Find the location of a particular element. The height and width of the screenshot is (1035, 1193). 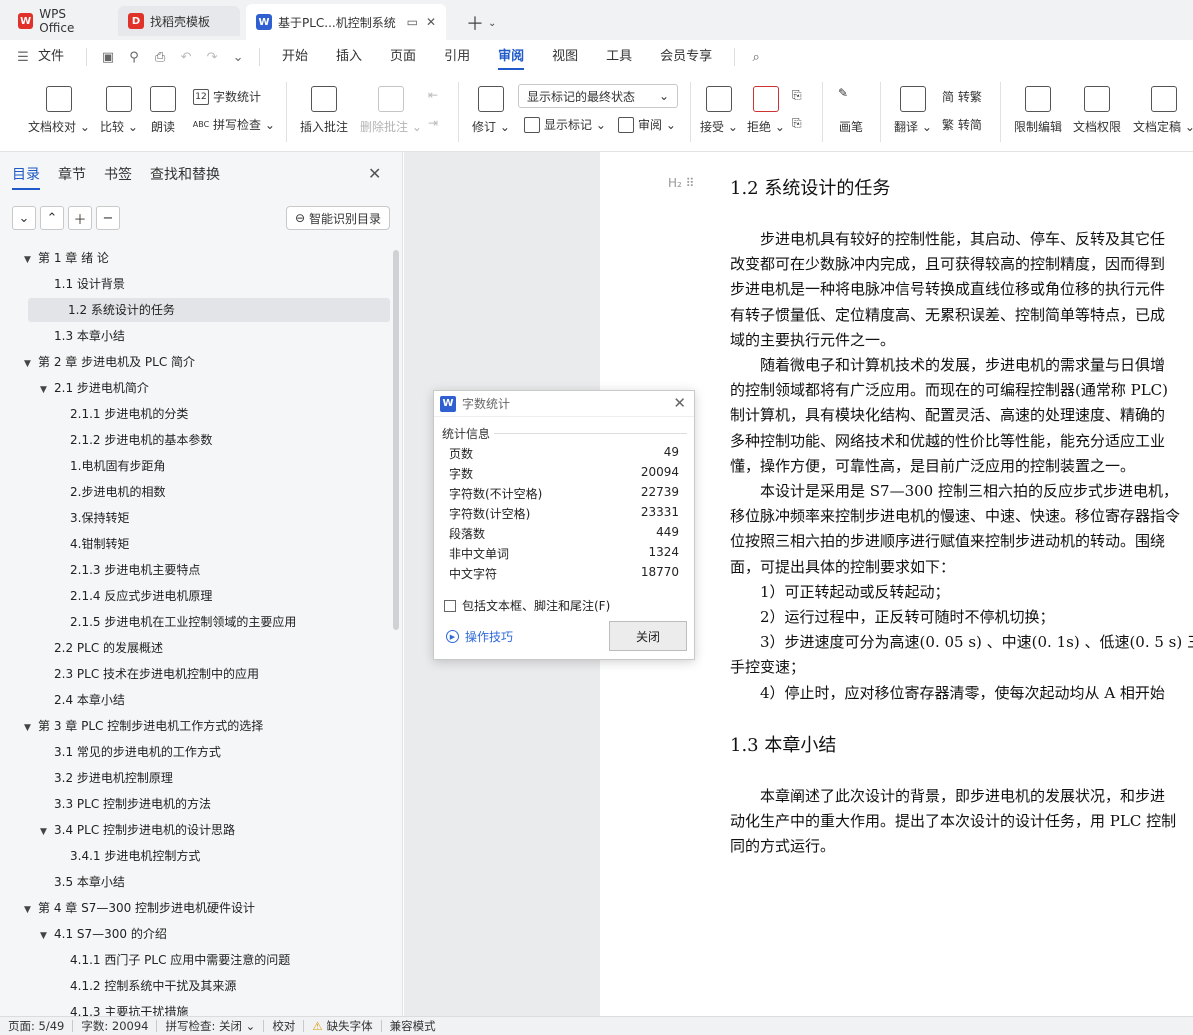

revise-button: 修订 ⌄ is located at coordinates (491, 110).